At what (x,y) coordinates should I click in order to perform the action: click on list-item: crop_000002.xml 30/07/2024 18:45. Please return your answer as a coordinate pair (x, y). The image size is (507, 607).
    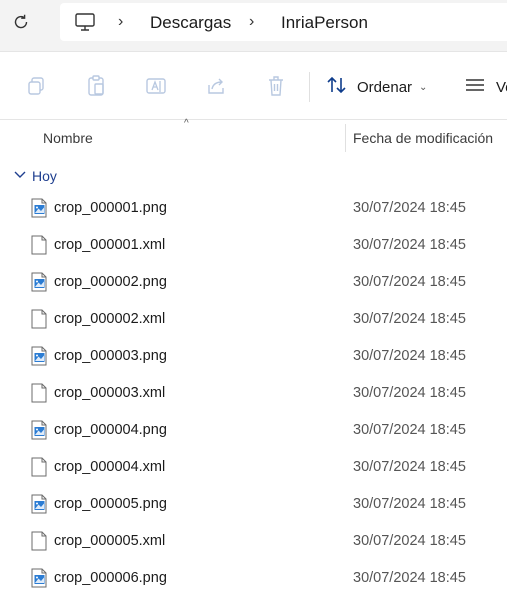
    Looking at the image, I should click on (253, 318).